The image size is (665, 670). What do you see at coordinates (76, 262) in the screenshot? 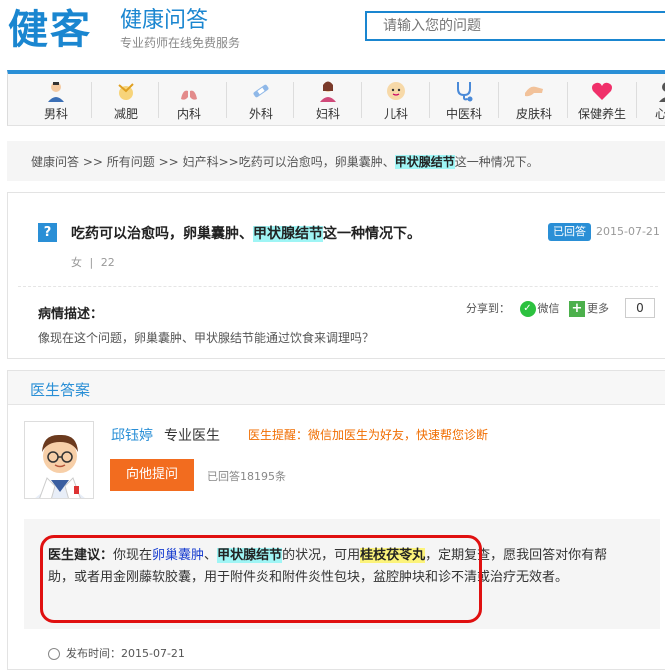
I see `asker-gender: 女` at bounding box center [76, 262].